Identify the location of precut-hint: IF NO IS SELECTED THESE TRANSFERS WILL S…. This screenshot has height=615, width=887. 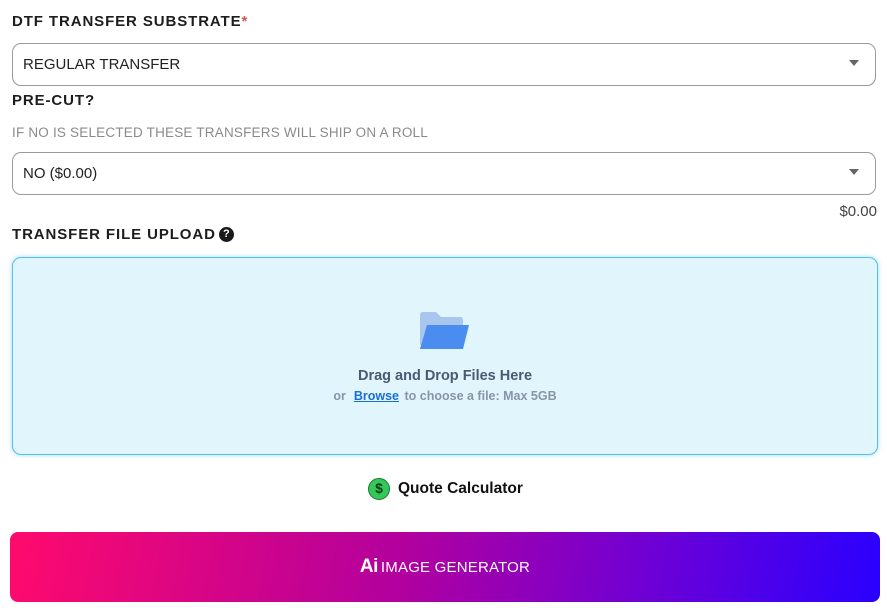
(220, 132).